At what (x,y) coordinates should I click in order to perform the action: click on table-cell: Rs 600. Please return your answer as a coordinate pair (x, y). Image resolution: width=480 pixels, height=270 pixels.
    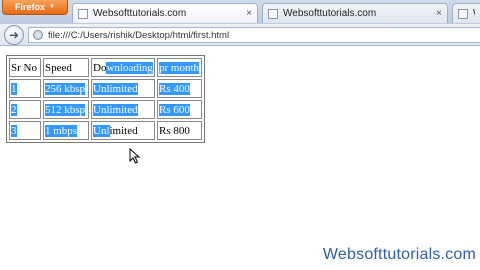
    Looking at the image, I should click on (179, 109).